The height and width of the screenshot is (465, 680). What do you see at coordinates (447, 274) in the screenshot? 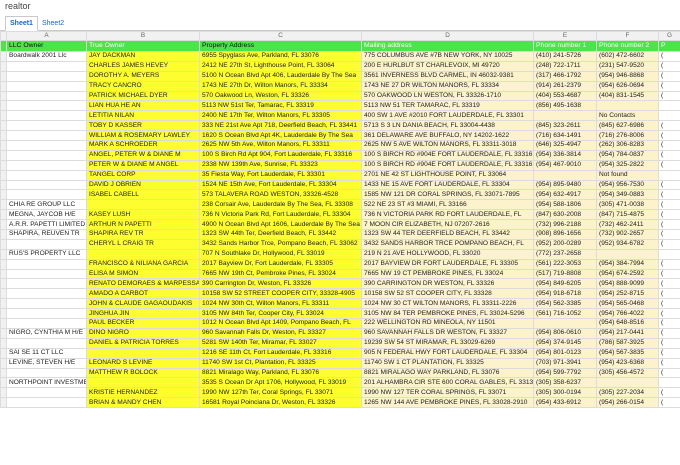
I see `cell-mailing-address: 7665 NW 19 CT PEMBROKE PINES, FL 33024` at bounding box center [447, 274].